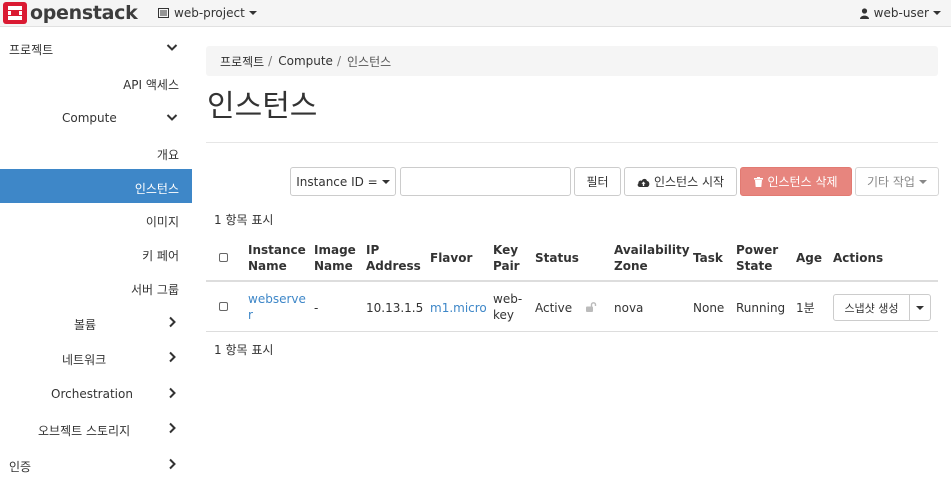  What do you see at coordinates (507, 307) in the screenshot?
I see `cell-key-pair: web- key` at bounding box center [507, 307].